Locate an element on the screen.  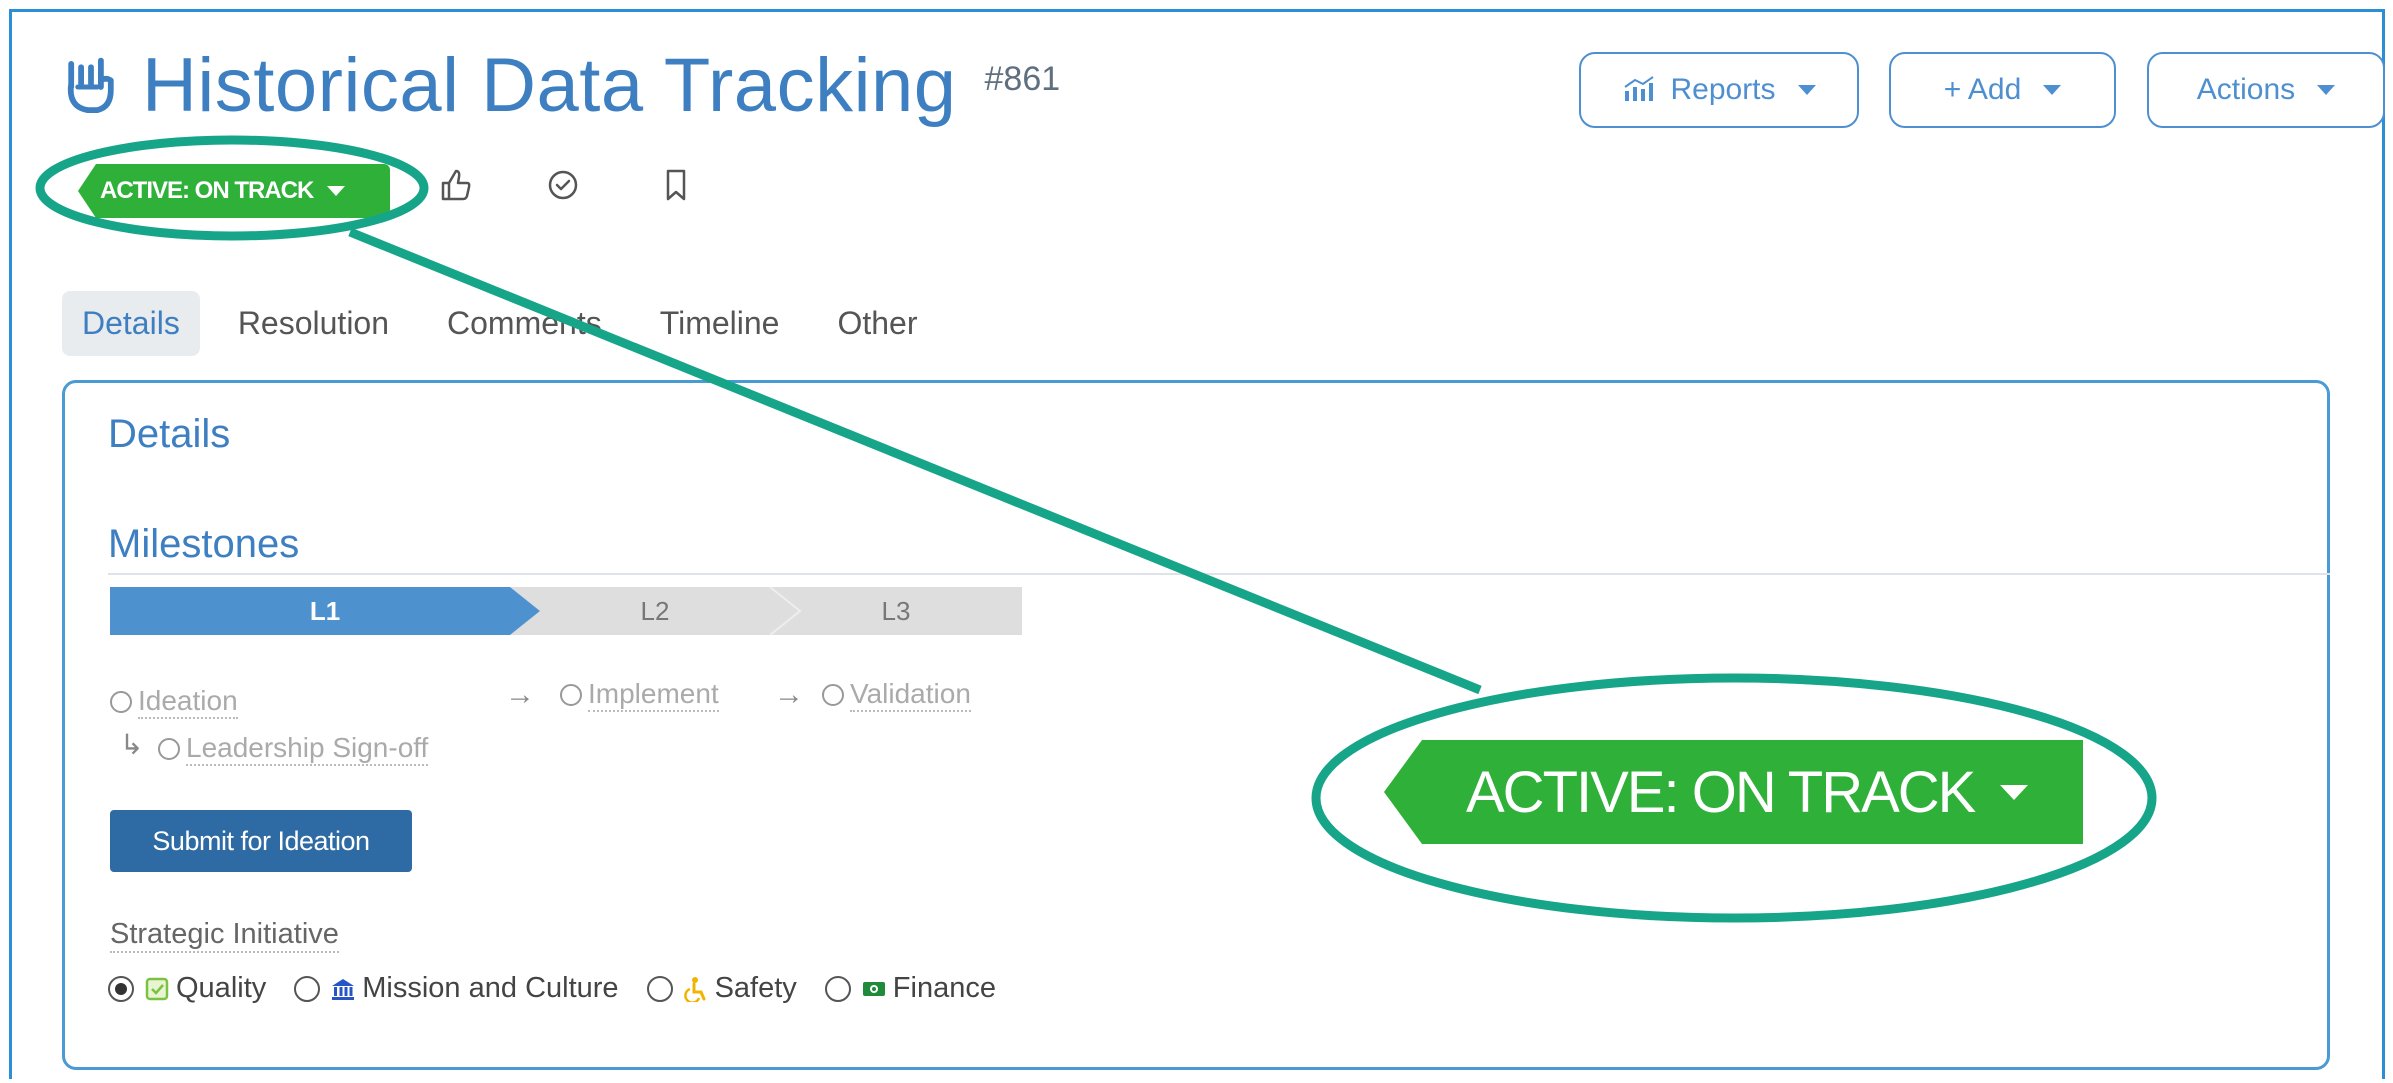
radio-implement is located at coordinates (571, 695).